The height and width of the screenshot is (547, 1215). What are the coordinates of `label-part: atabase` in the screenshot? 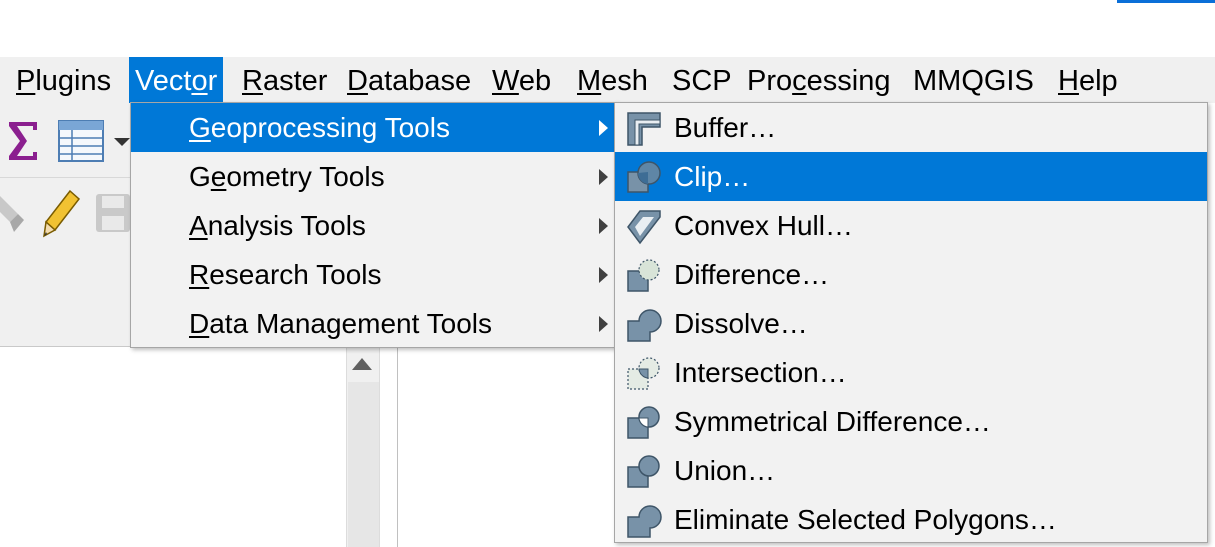 It's located at (419, 81).